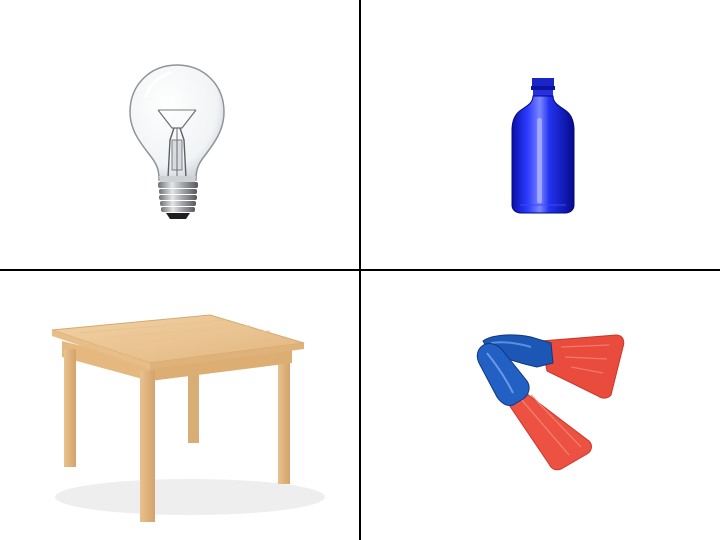 Image resolution: width=720 pixels, height=540 pixels. I want to click on wooden-table-icon, so click(188, 418).